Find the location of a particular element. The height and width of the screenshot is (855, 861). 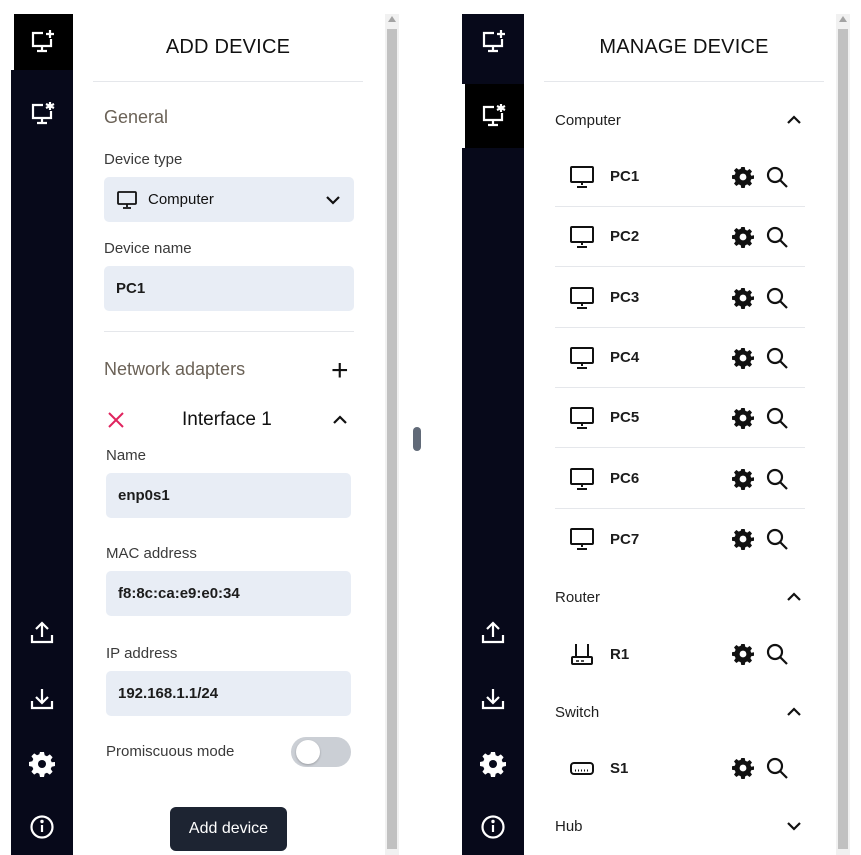

add-adapter-button: + is located at coordinates (340, 371).